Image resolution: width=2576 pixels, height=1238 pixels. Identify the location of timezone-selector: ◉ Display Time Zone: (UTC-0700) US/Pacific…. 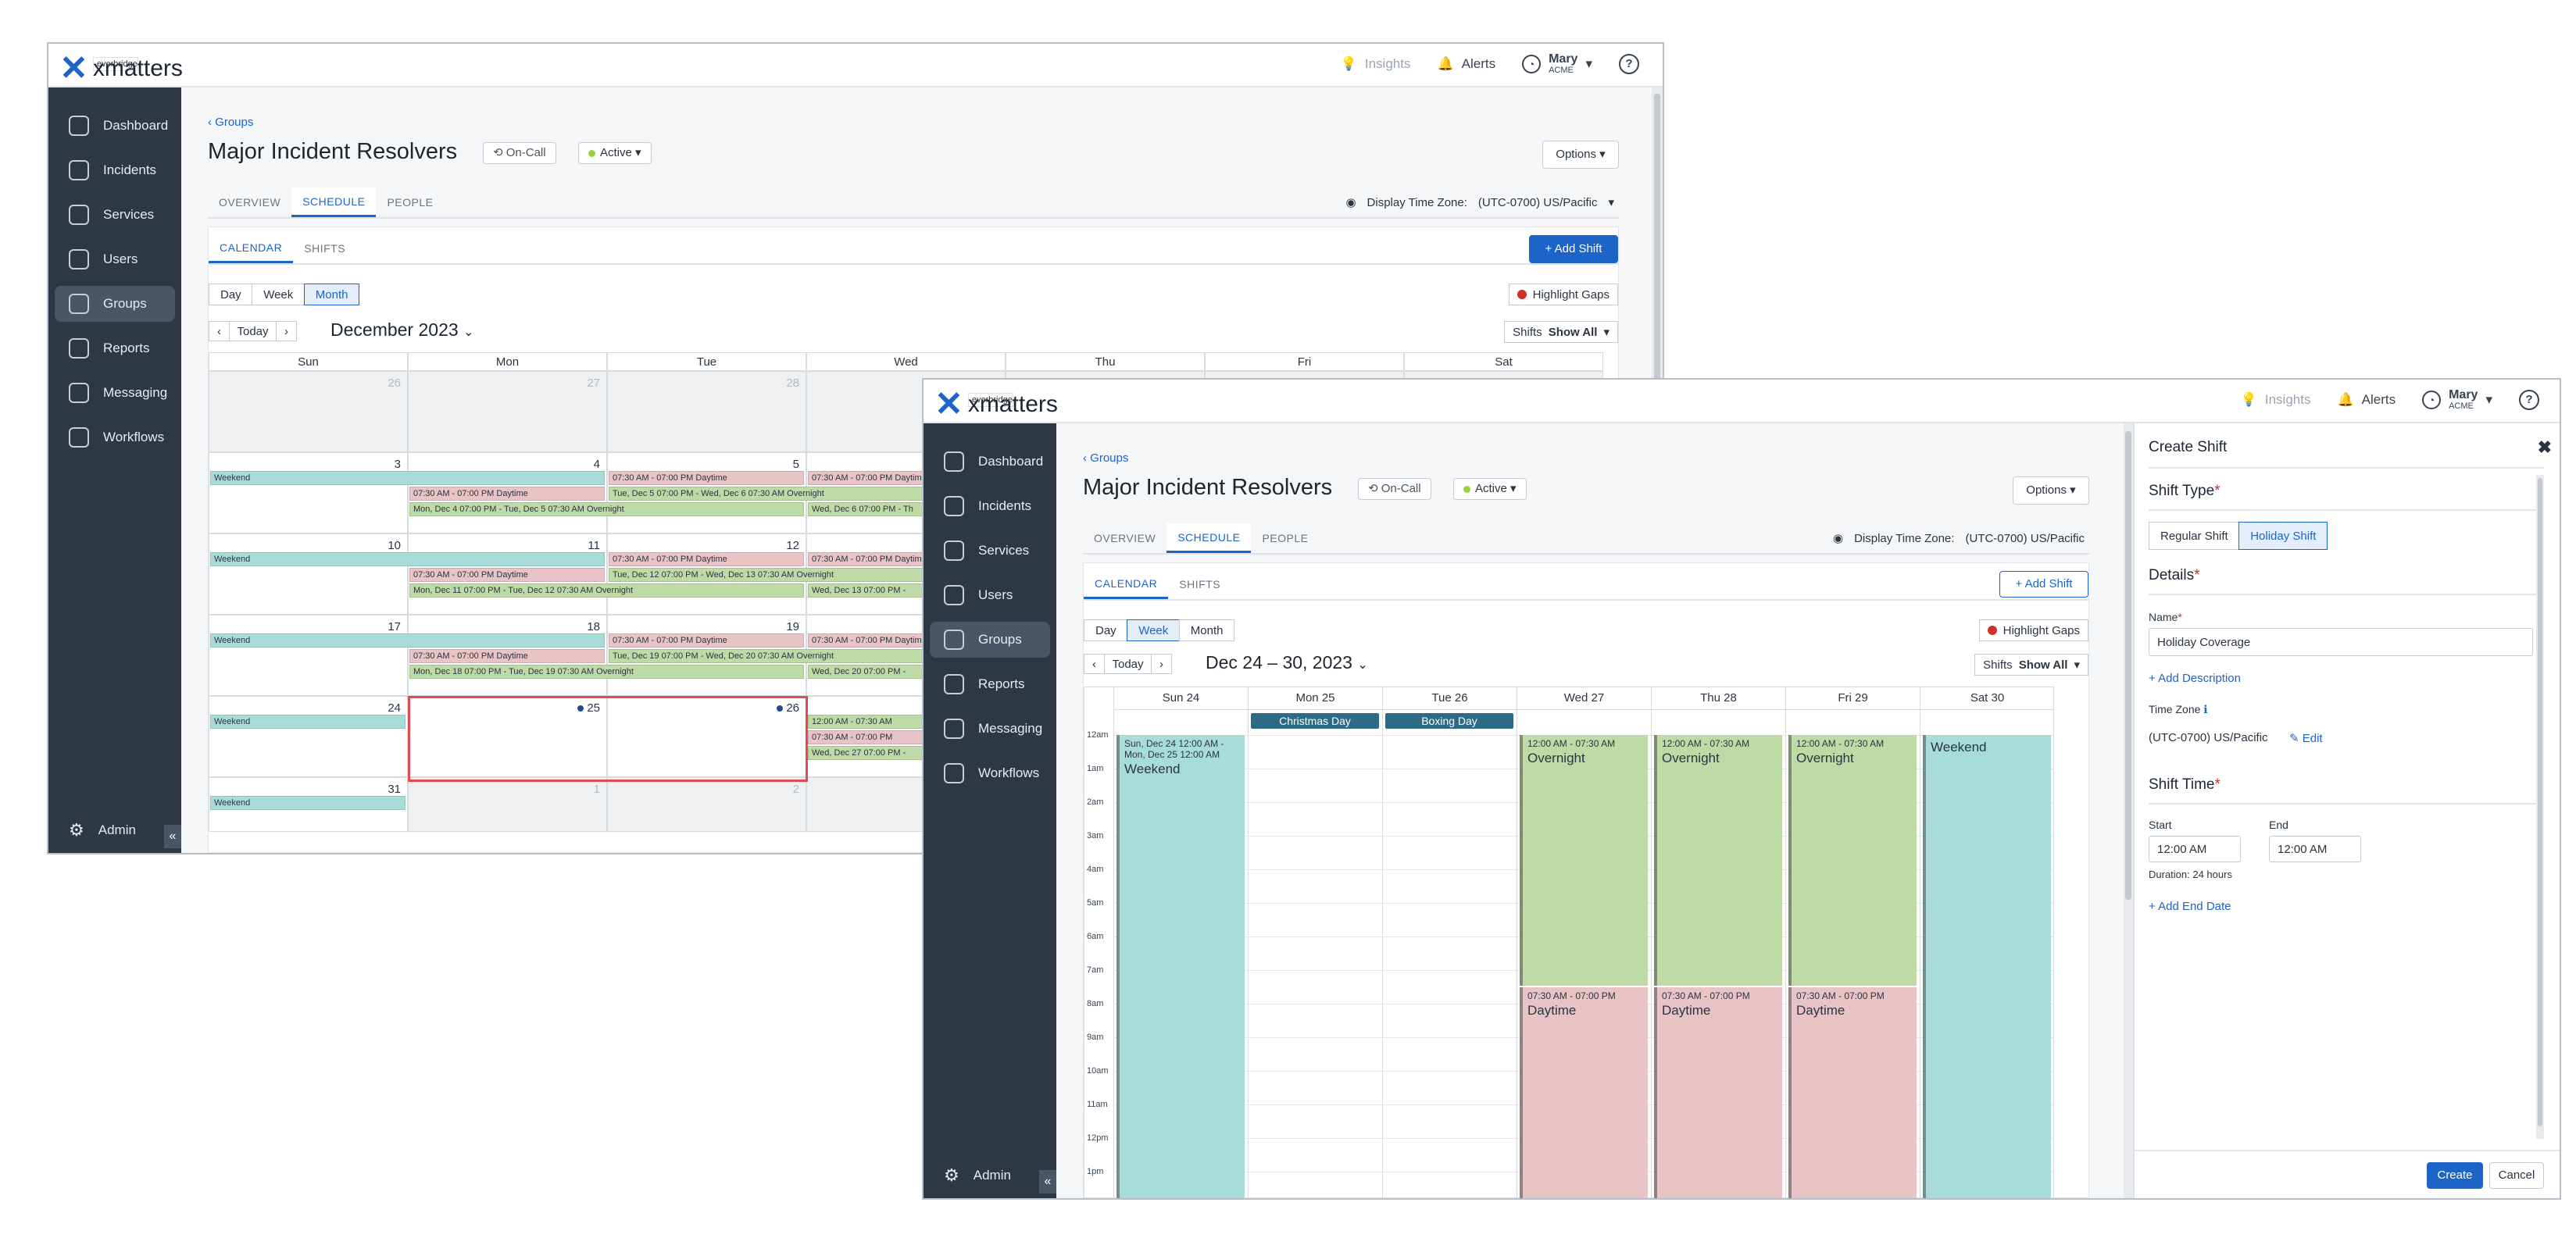
(1480, 202).